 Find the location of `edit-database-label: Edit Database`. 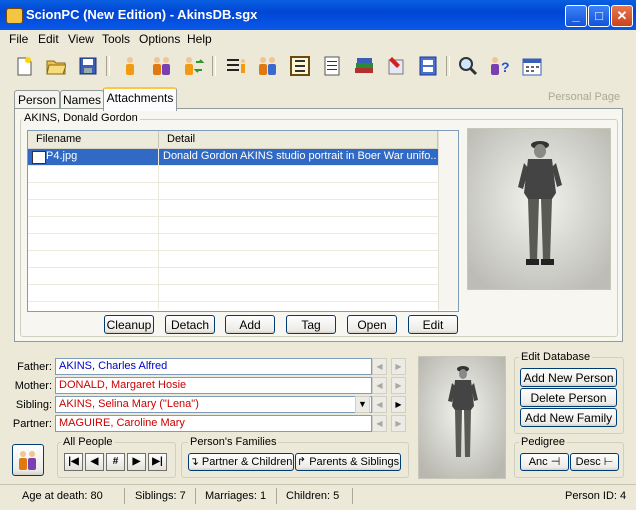

edit-database-label: Edit Database is located at coordinates (556, 357).